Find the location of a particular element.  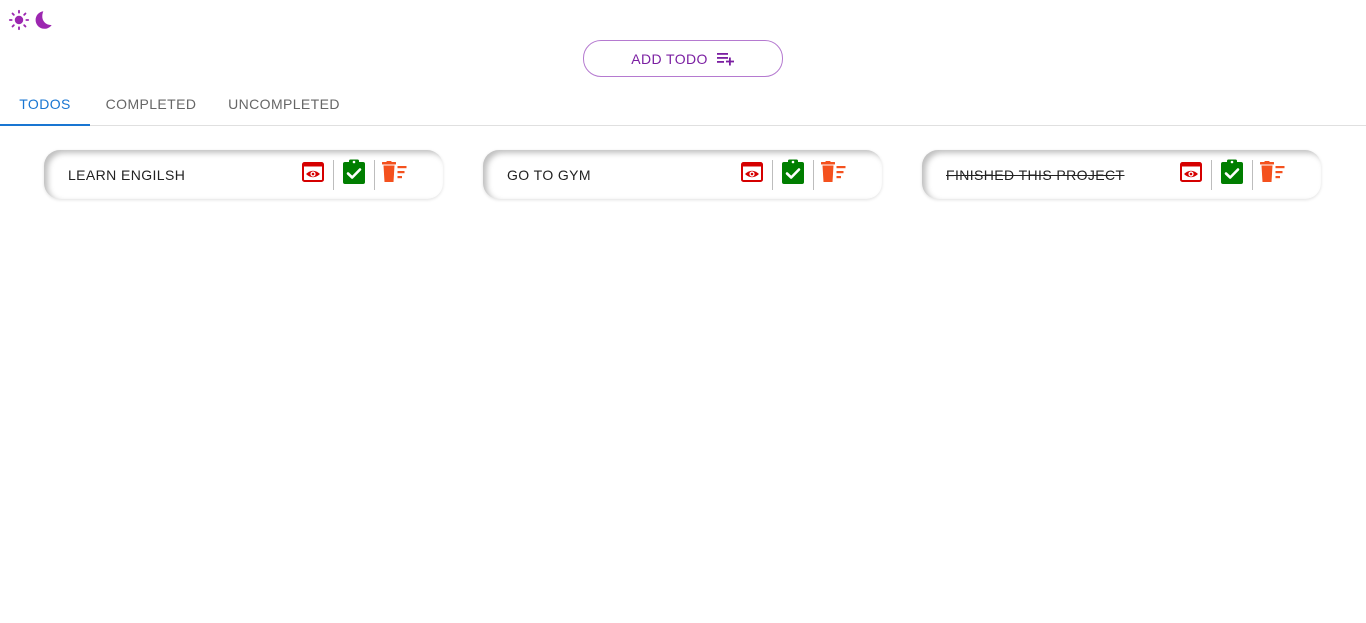

theme-toggle is located at coordinates (31, 20).